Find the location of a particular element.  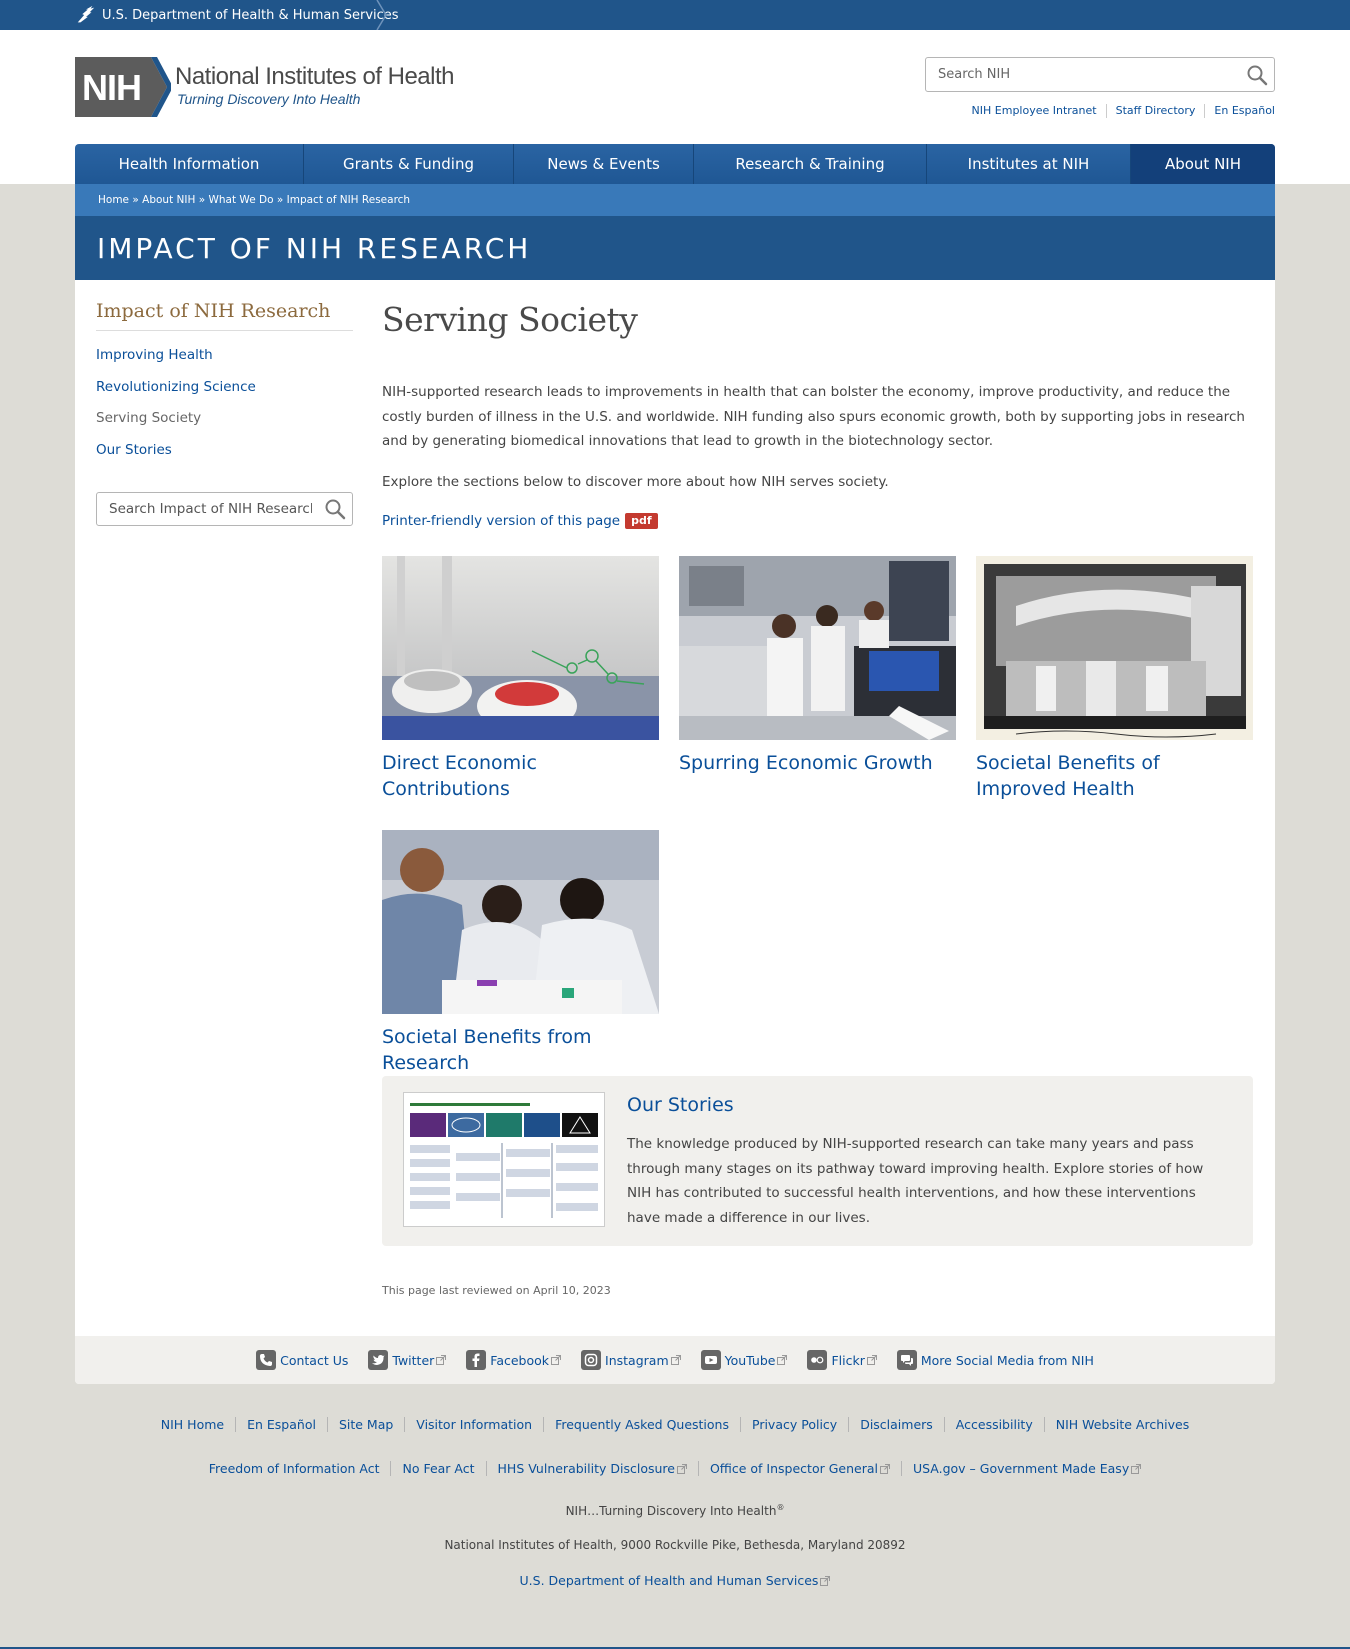

footer-link-usagov: USA.gov – Government Made Easy is located at coordinates (1026, 1468).